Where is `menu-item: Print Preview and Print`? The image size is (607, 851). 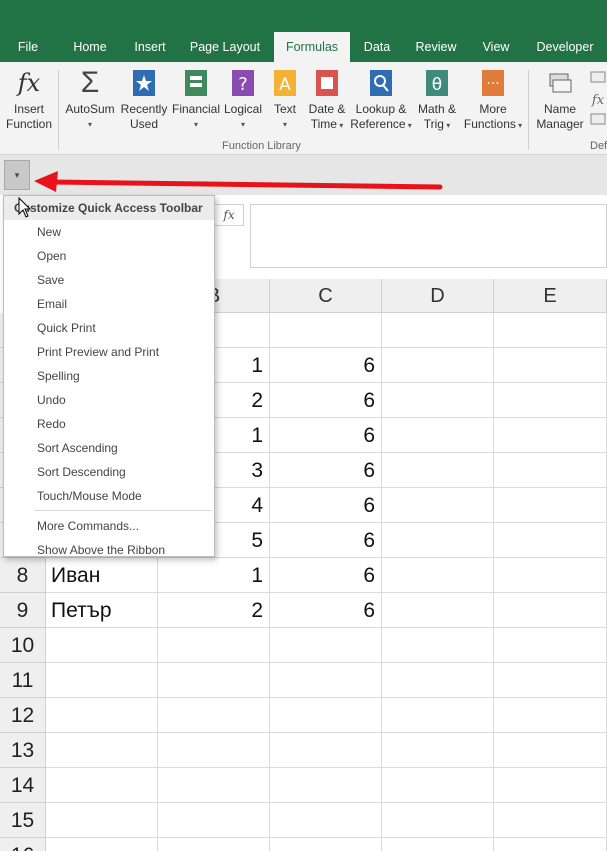
menu-item: Print Preview and Print is located at coordinates (109, 352).